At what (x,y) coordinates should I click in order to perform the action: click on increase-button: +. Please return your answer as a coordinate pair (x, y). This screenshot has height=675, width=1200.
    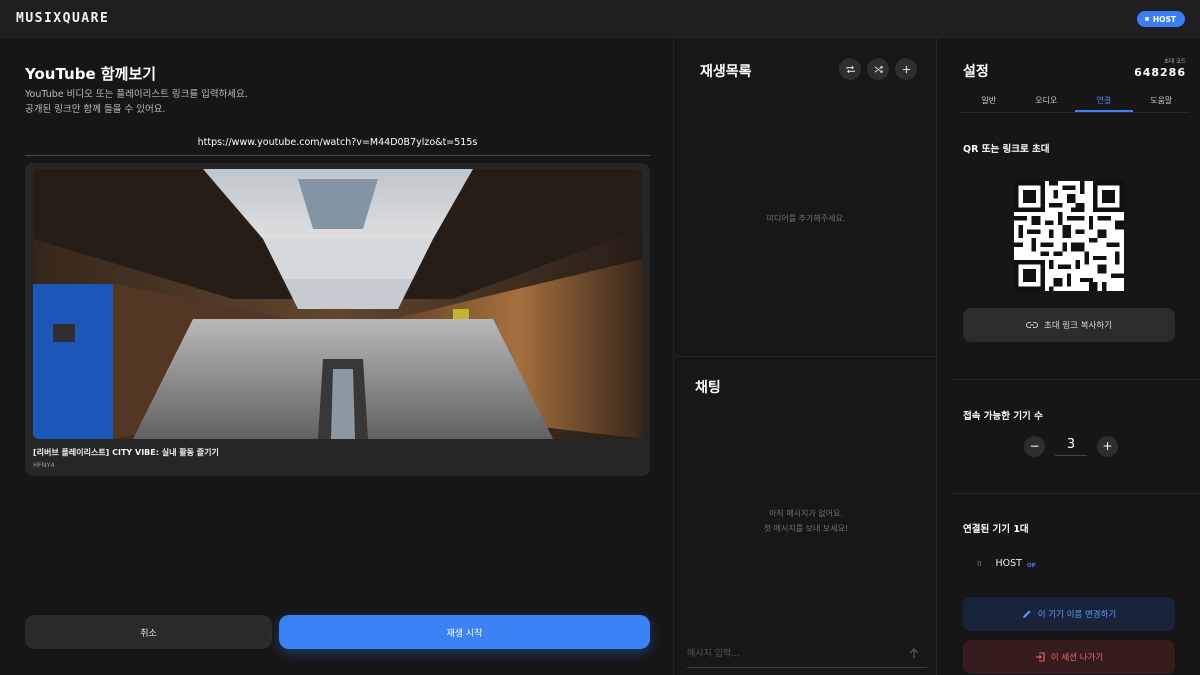
    Looking at the image, I should click on (1107, 446).